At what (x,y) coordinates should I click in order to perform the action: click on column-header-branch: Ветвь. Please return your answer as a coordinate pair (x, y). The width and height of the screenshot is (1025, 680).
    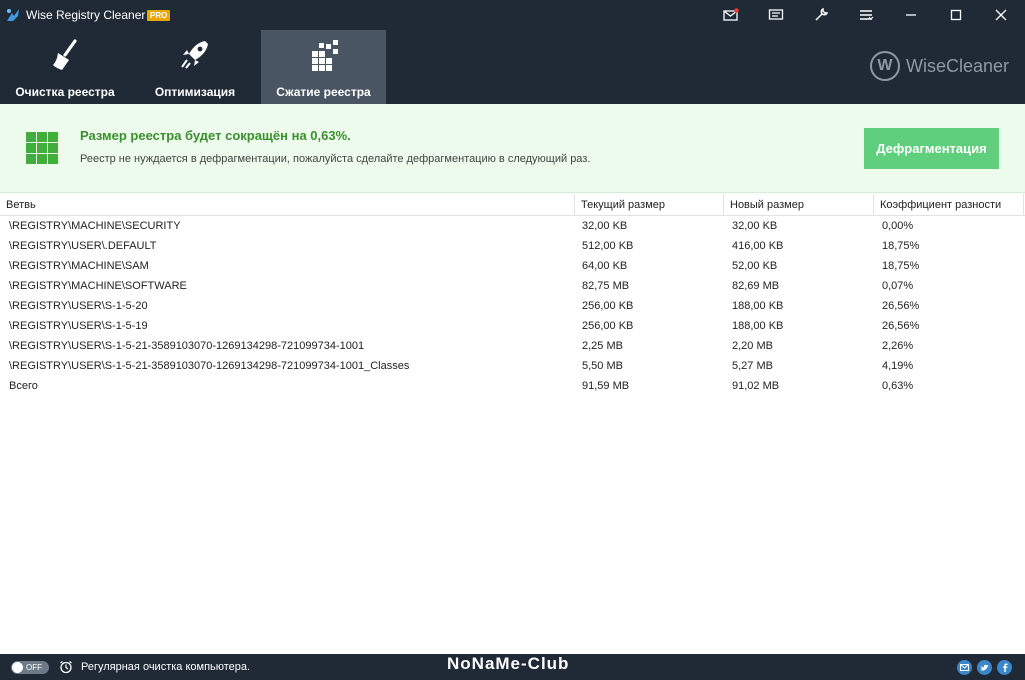
    Looking at the image, I should click on (287, 205).